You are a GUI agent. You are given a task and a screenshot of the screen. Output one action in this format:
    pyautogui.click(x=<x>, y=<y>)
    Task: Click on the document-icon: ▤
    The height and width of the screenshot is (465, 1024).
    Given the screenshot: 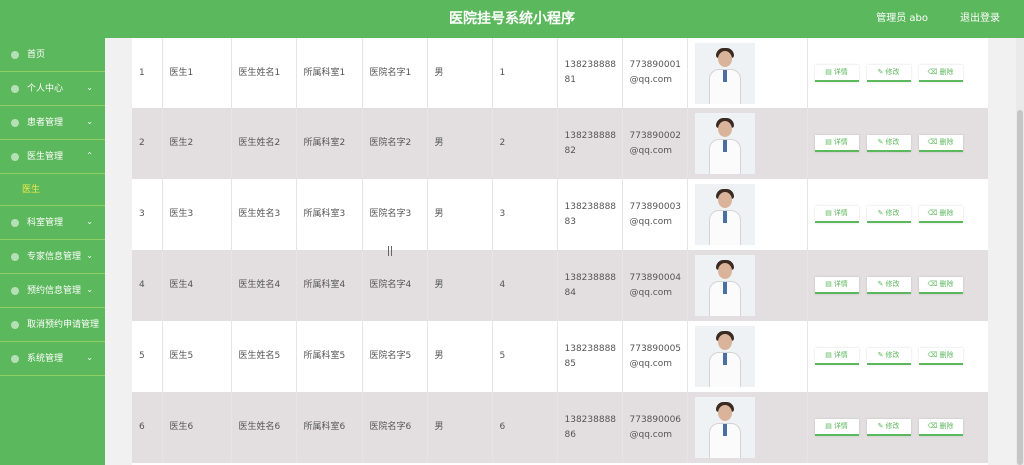 What is the action you would take?
    pyautogui.click(x=828, y=142)
    